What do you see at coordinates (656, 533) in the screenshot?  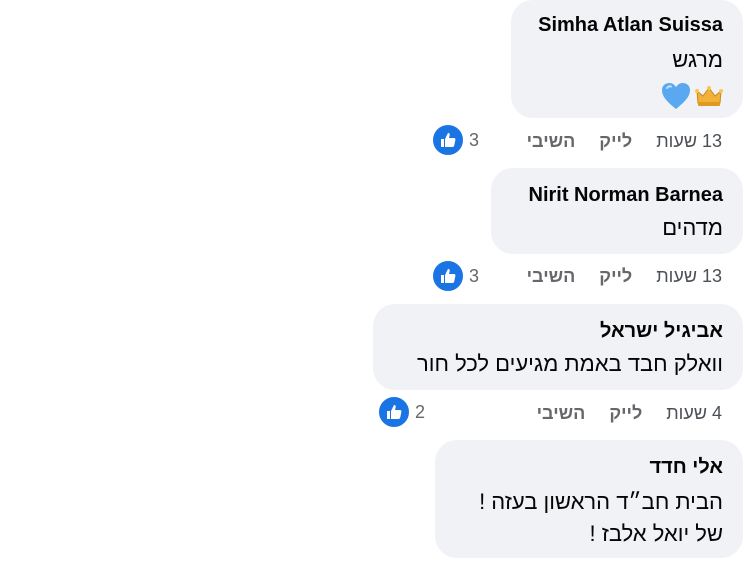 I see `comment-text-line: של יואל אלבז !` at bounding box center [656, 533].